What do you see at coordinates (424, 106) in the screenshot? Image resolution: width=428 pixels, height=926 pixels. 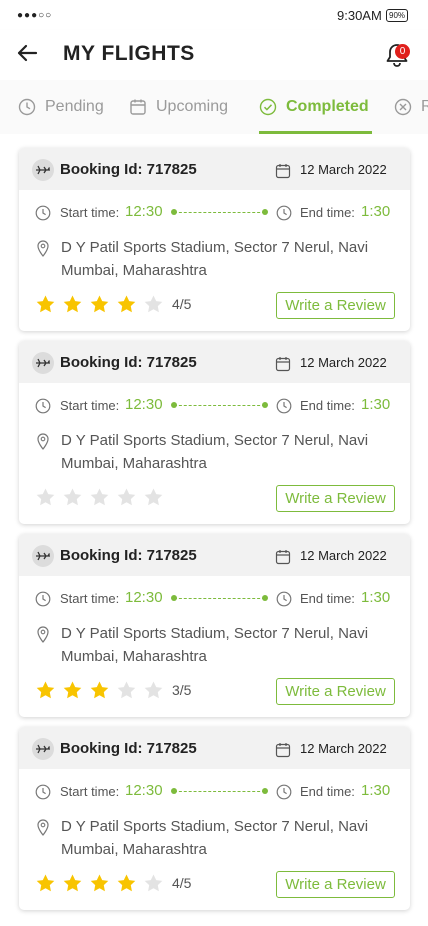 I see `tab-label: R` at bounding box center [424, 106].